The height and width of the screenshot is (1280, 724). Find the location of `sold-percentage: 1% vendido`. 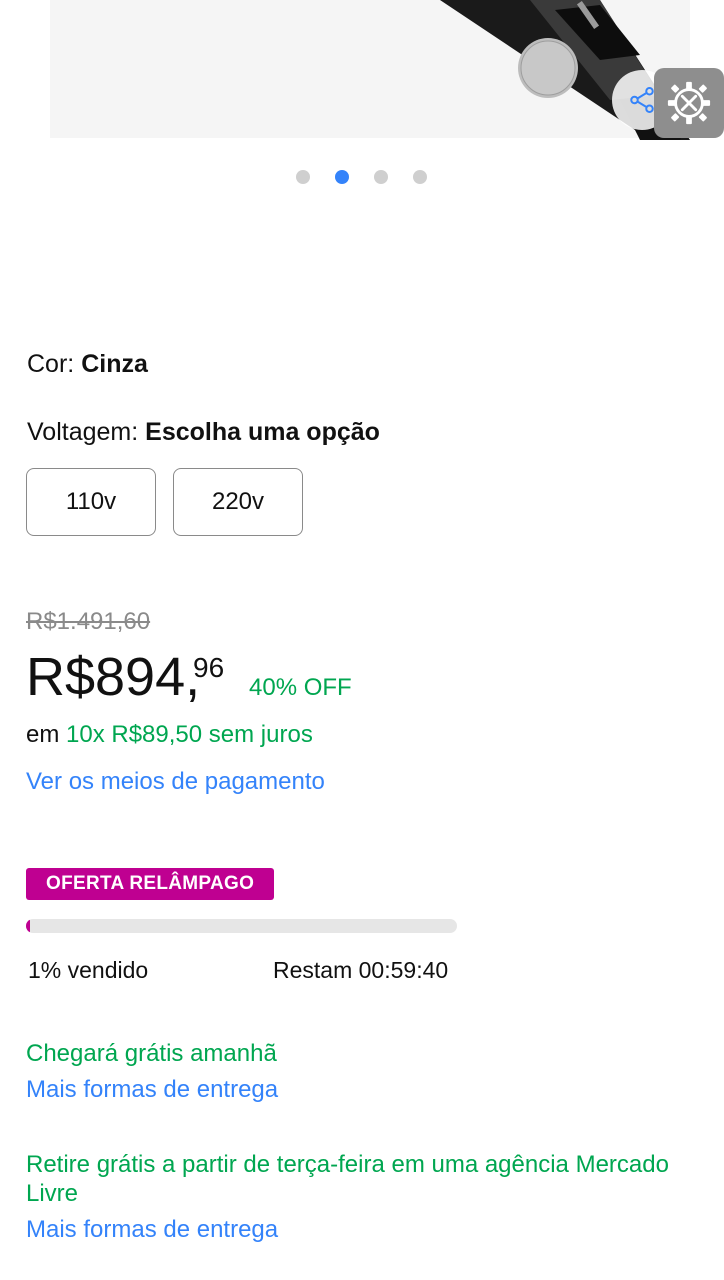

sold-percentage: 1% vendido is located at coordinates (88, 970).